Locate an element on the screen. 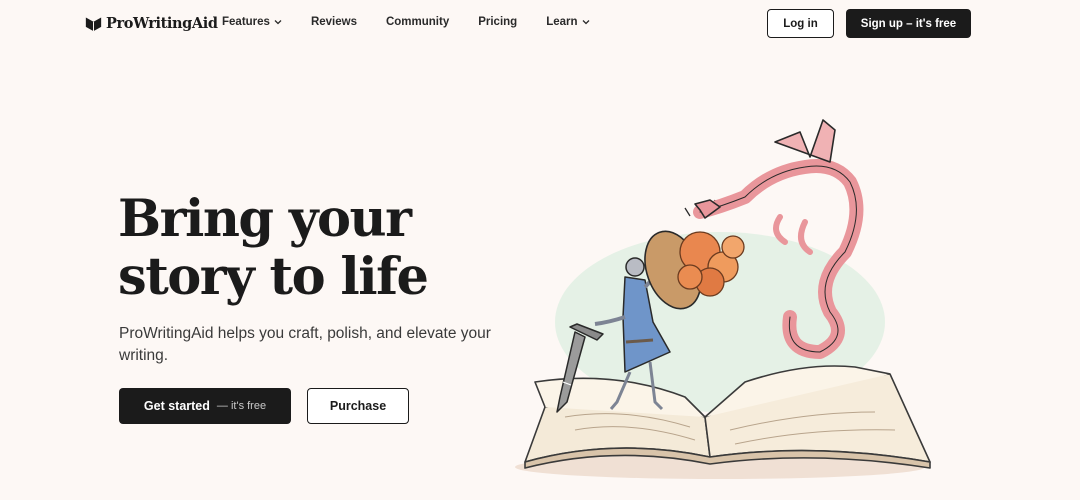 This screenshot has height=500, width=1080. nav-item-pricing: Pricing is located at coordinates (497, 22).